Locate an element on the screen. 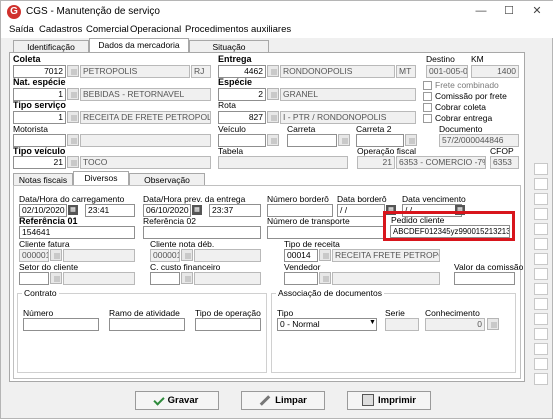 The width and height of the screenshot is (553, 419). imprimir-label: Imprimir is located at coordinates (396, 400).